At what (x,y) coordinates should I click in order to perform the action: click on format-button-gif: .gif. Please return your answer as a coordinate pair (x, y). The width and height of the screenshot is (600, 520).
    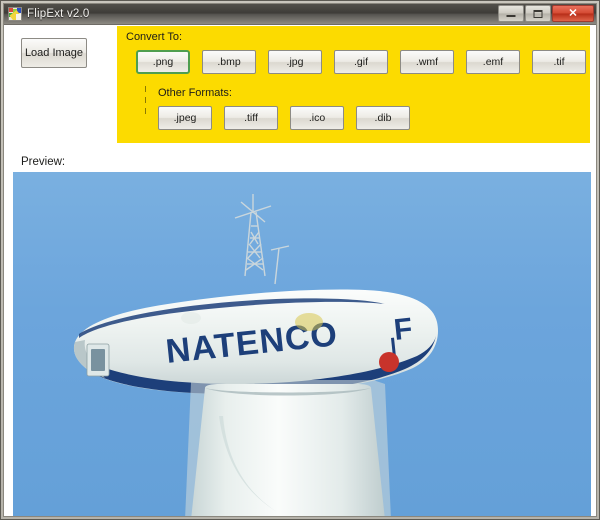
    Looking at the image, I should click on (361, 62).